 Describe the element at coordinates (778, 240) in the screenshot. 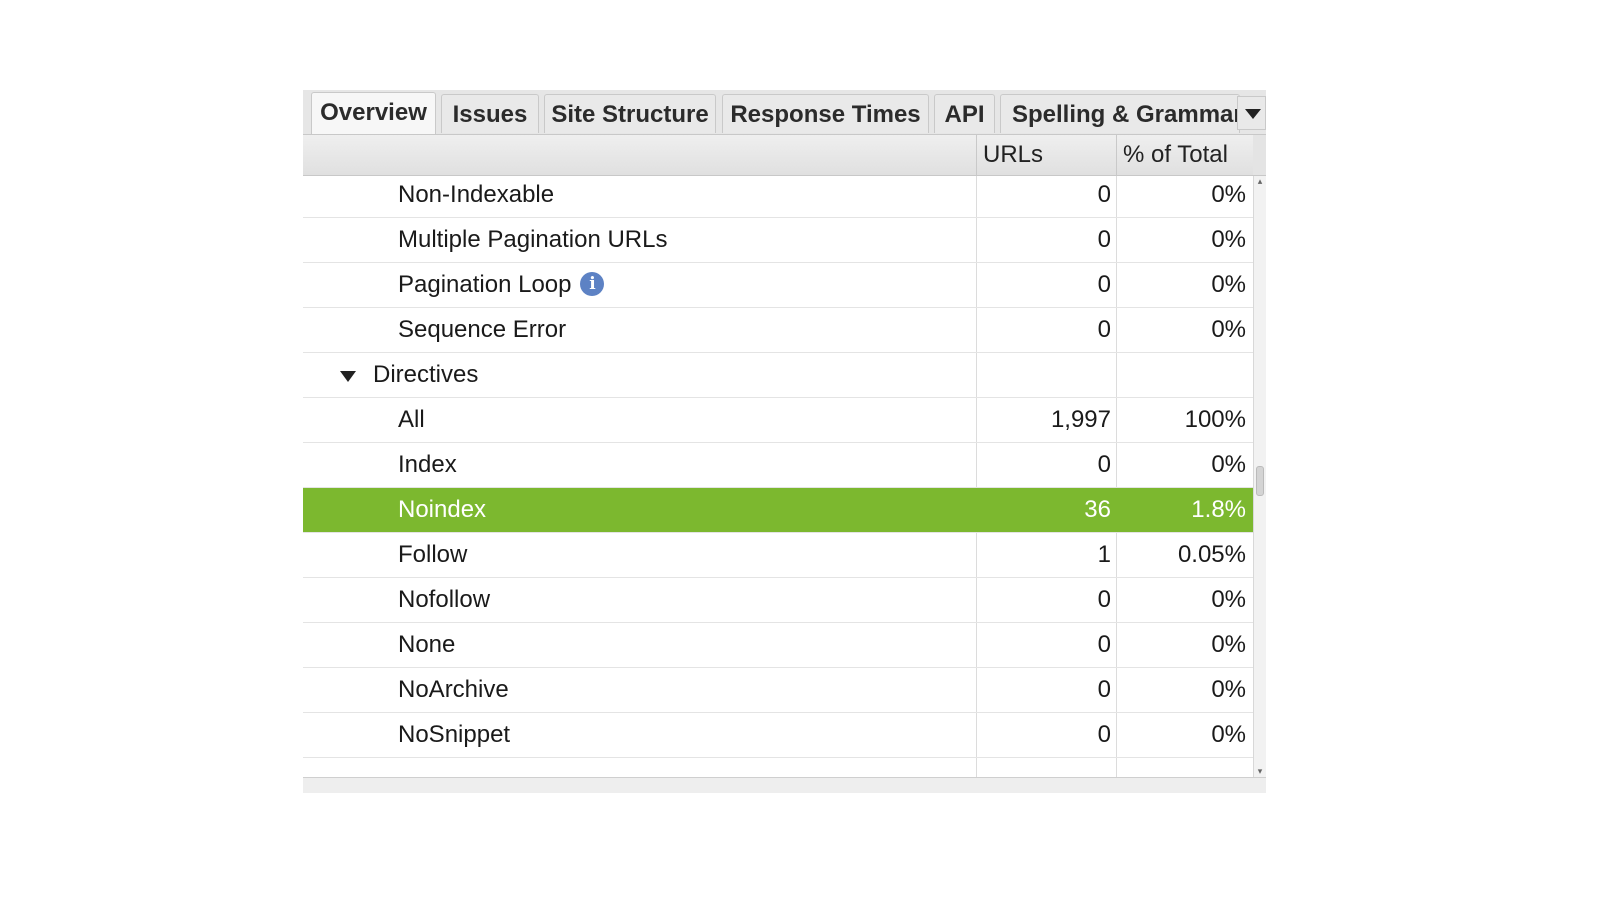

I see `table-row: Multiple Pagination URLs 0 0%` at that location.